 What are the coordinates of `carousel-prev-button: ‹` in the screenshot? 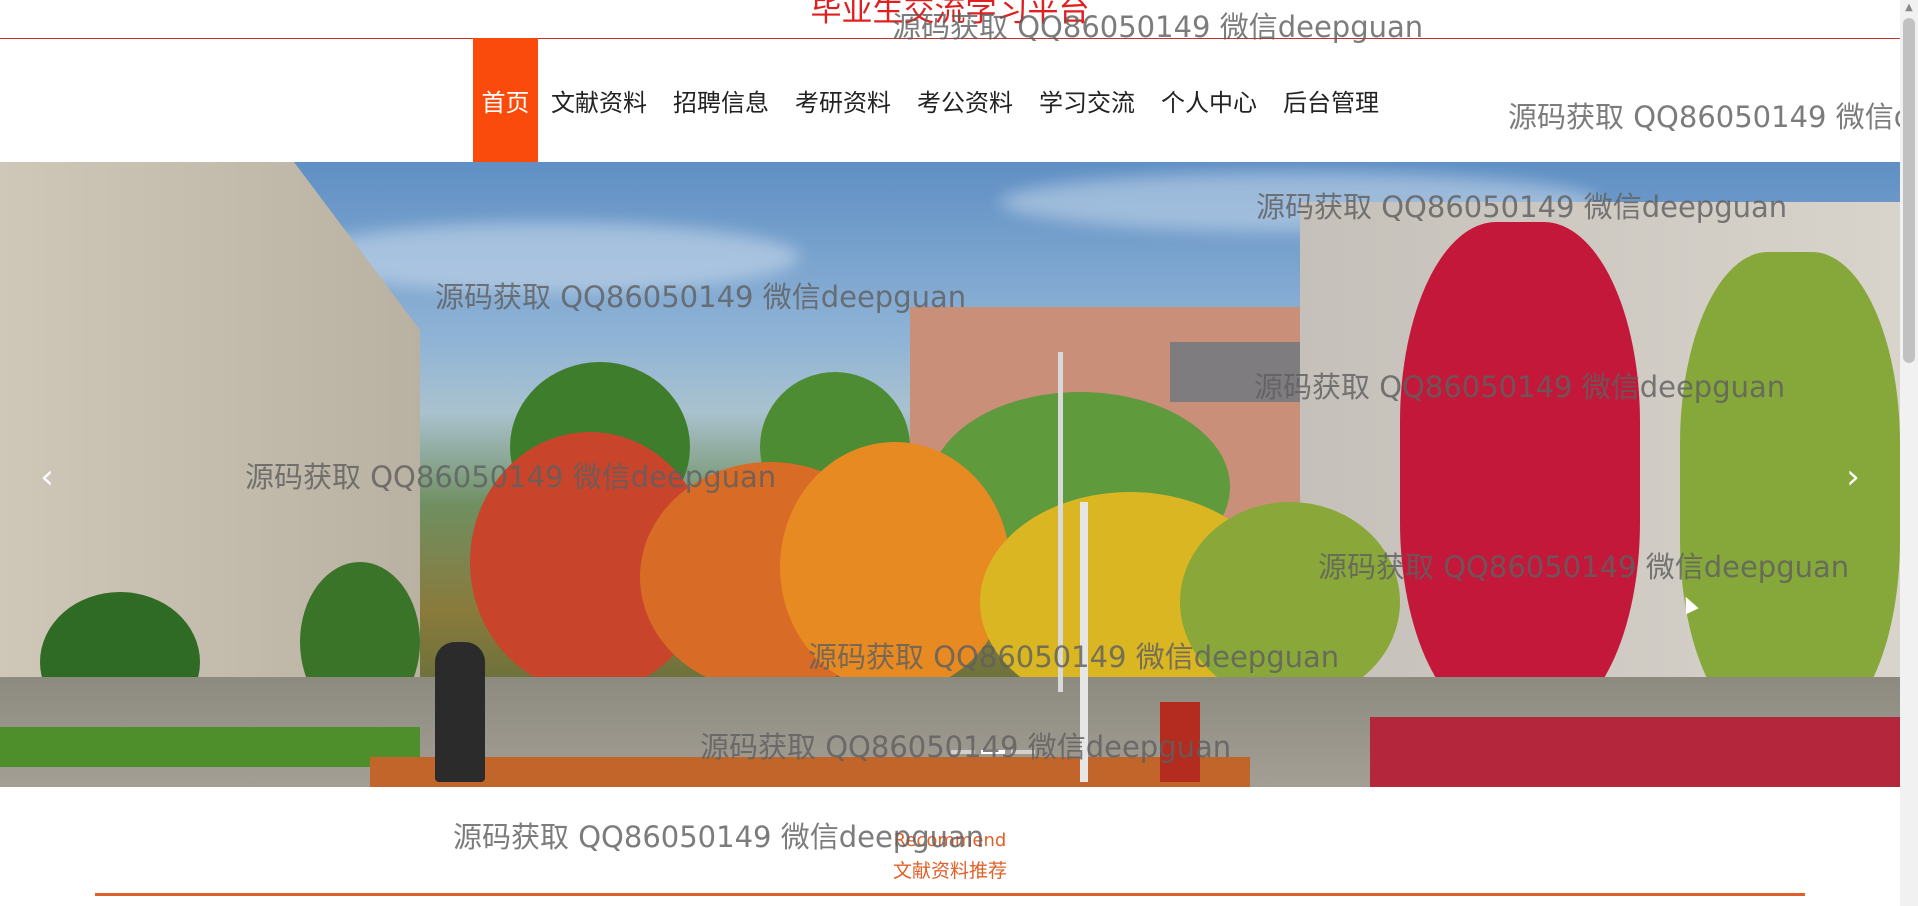 It's located at (47, 477).